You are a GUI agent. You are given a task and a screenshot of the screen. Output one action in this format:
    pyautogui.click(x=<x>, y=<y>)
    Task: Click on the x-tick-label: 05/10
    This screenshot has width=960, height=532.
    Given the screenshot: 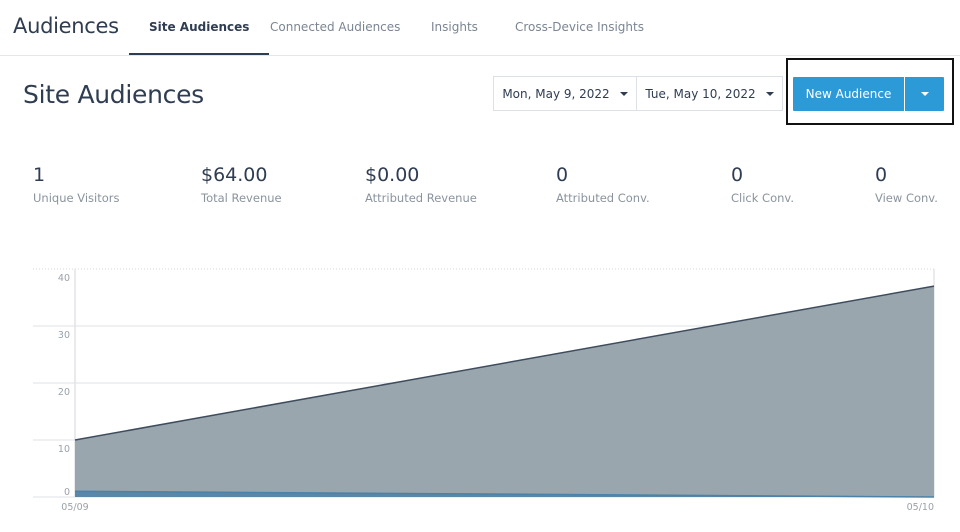 What is the action you would take?
    pyautogui.click(x=920, y=507)
    